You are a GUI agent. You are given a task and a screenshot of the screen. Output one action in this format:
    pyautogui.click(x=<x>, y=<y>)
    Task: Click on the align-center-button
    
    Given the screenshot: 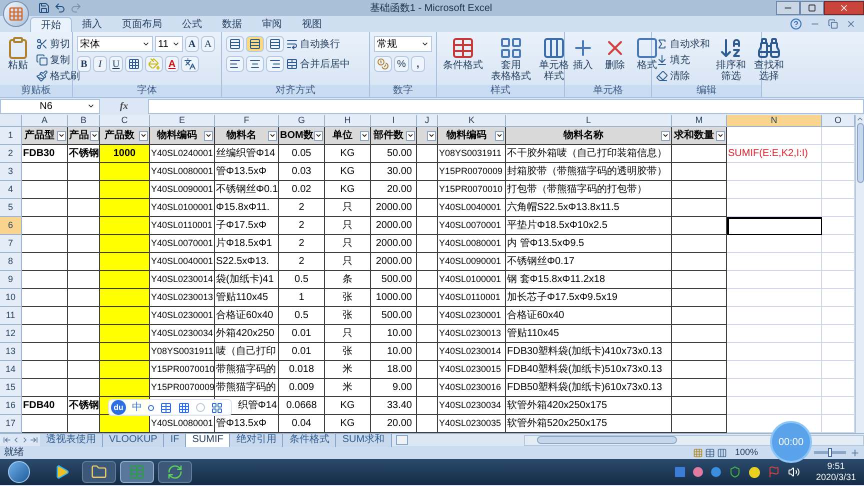 What is the action you would take?
    pyautogui.click(x=255, y=64)
    